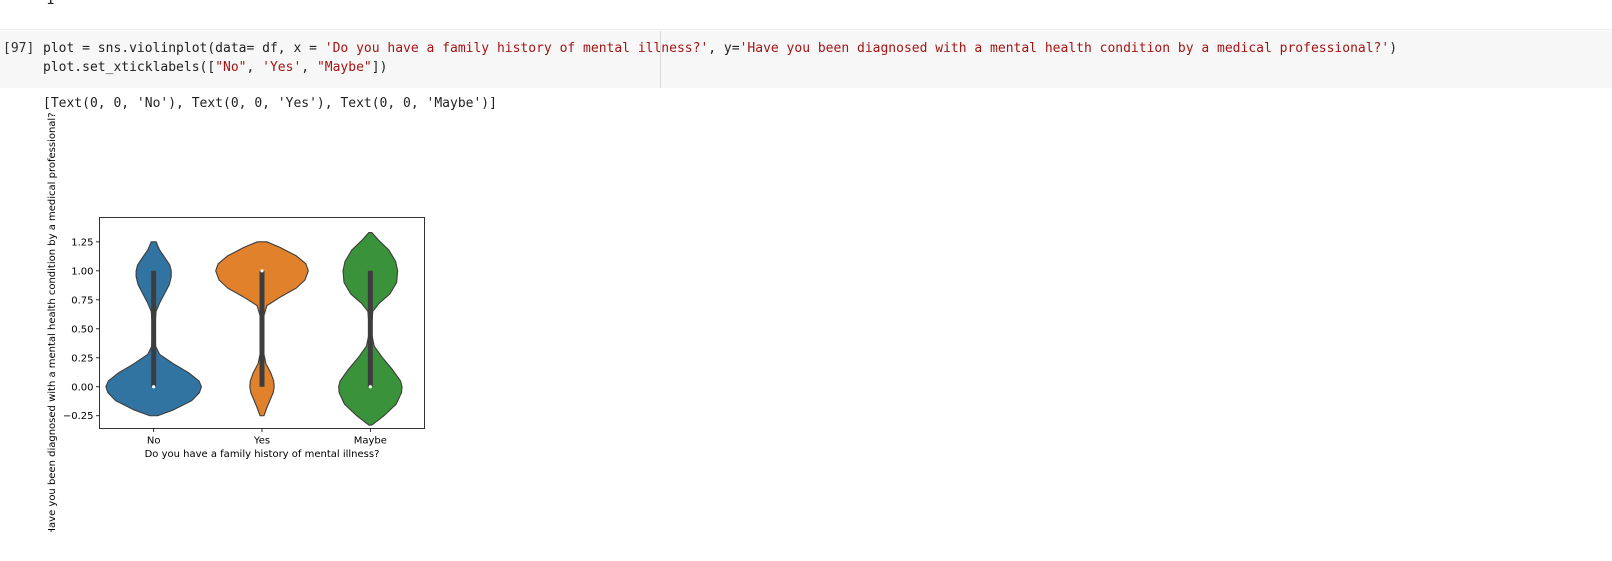 Image resolution: width=1612 pixels, height=561 pixels. What do you see at coordinates (370, 328) in the screenshot?
I see `iqr-box-maybe` at bounding box center [370, 328].